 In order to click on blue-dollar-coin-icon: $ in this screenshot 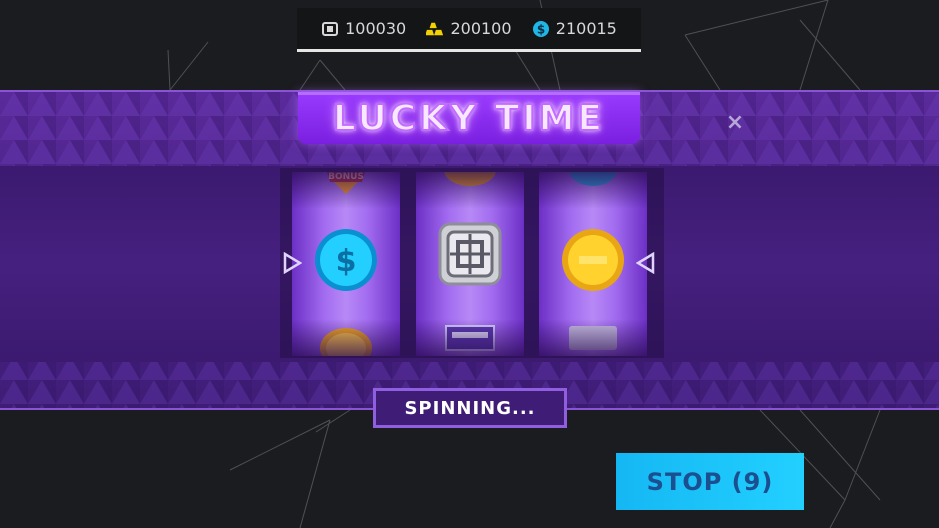, I will do `click(346, 262)`.